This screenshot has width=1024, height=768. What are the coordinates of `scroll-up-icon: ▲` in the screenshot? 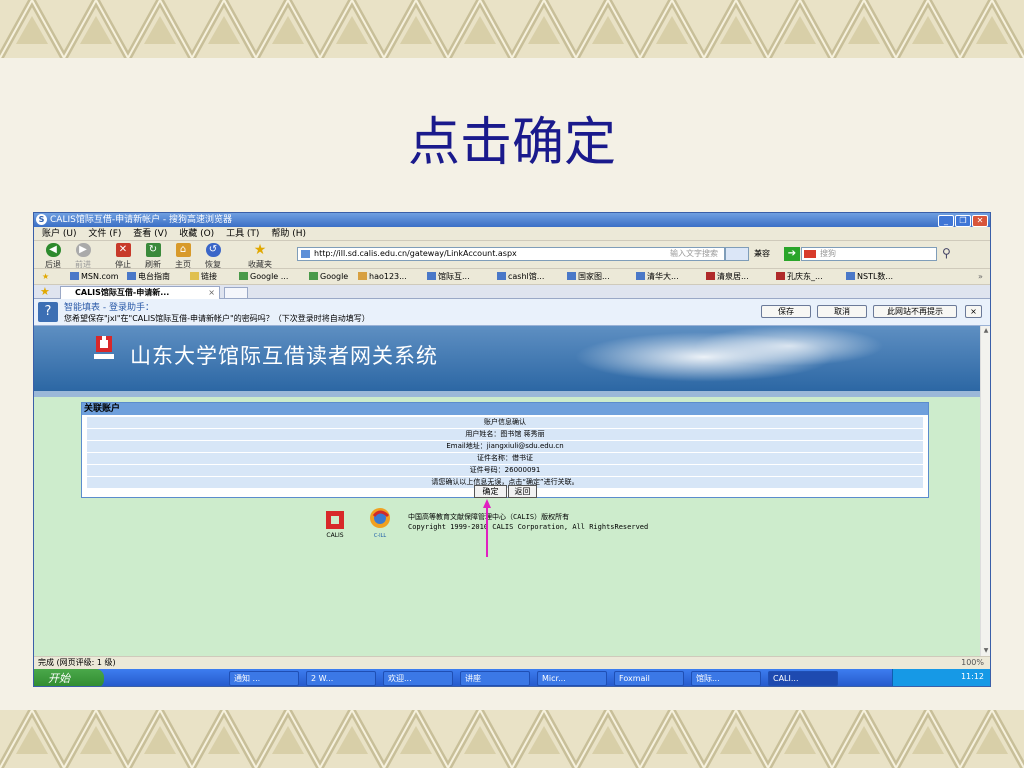 It's located at (986, 331).